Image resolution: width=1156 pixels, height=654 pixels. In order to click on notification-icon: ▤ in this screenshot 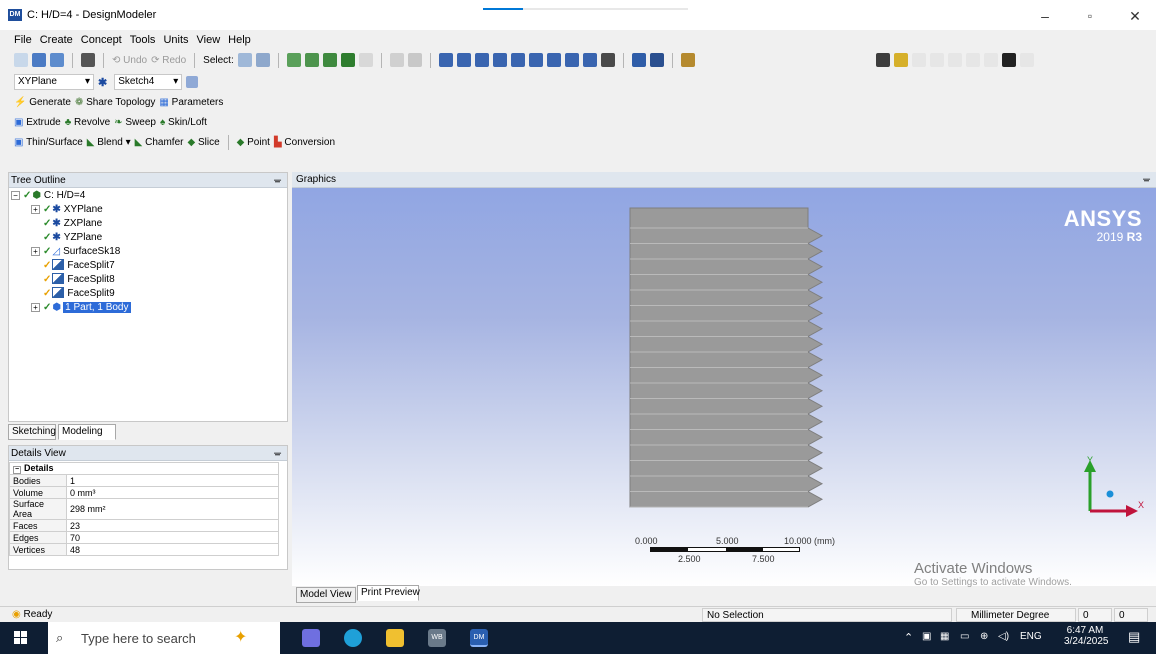, I will do `click(1134, 637)`.